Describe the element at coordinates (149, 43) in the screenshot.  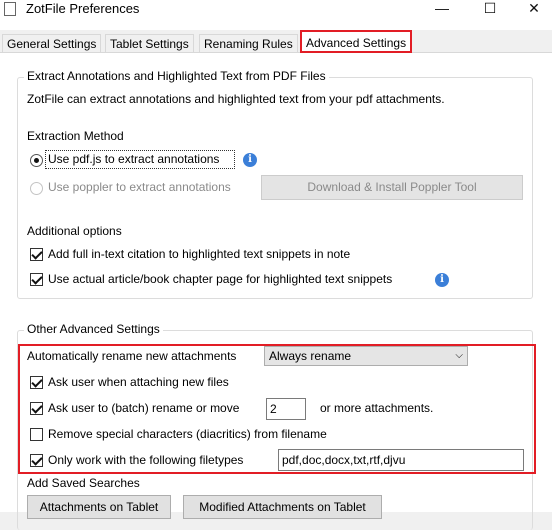
I see `tab-tablet-settings: Tablet Settings` at that location.